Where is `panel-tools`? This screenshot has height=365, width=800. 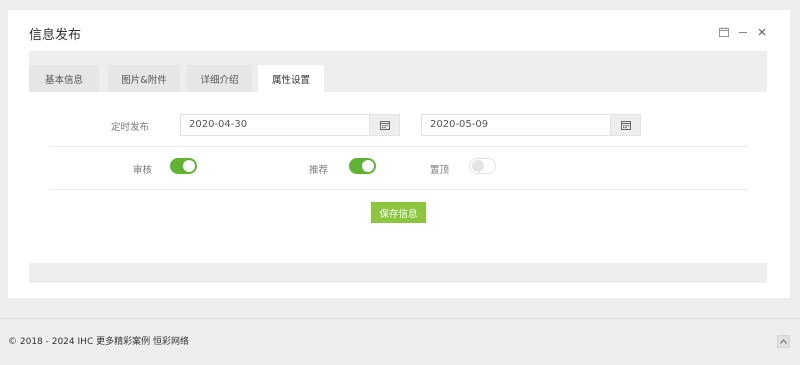 panel-tools is located at coordinates (743, 32).